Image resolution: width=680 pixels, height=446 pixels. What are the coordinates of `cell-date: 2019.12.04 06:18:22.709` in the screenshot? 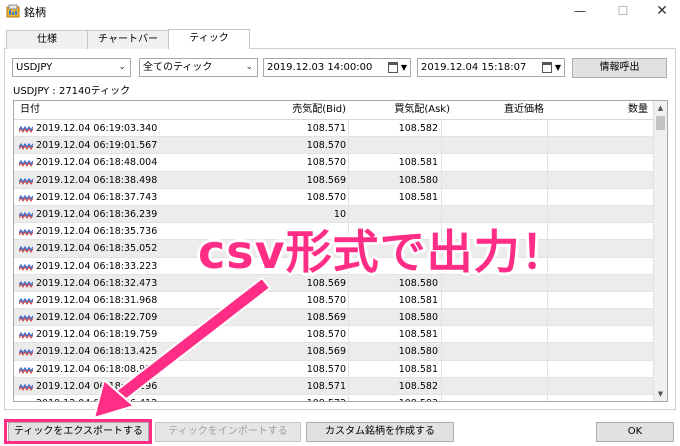 It's located at (97, 318).